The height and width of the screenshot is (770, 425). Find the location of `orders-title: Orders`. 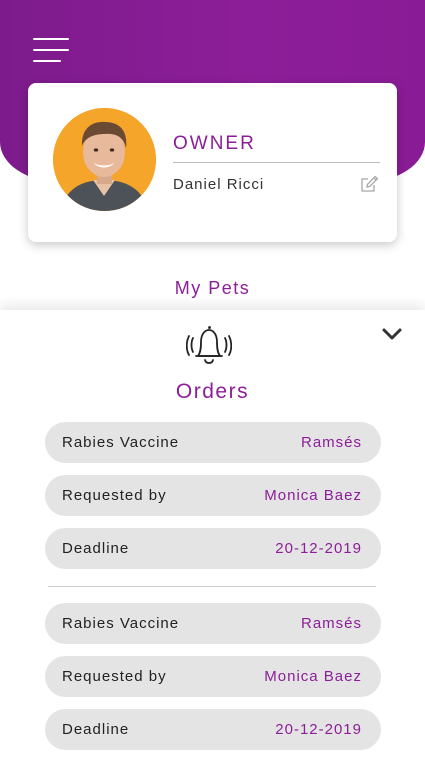

orders-title: Orders is located at coordinates (212, 391).